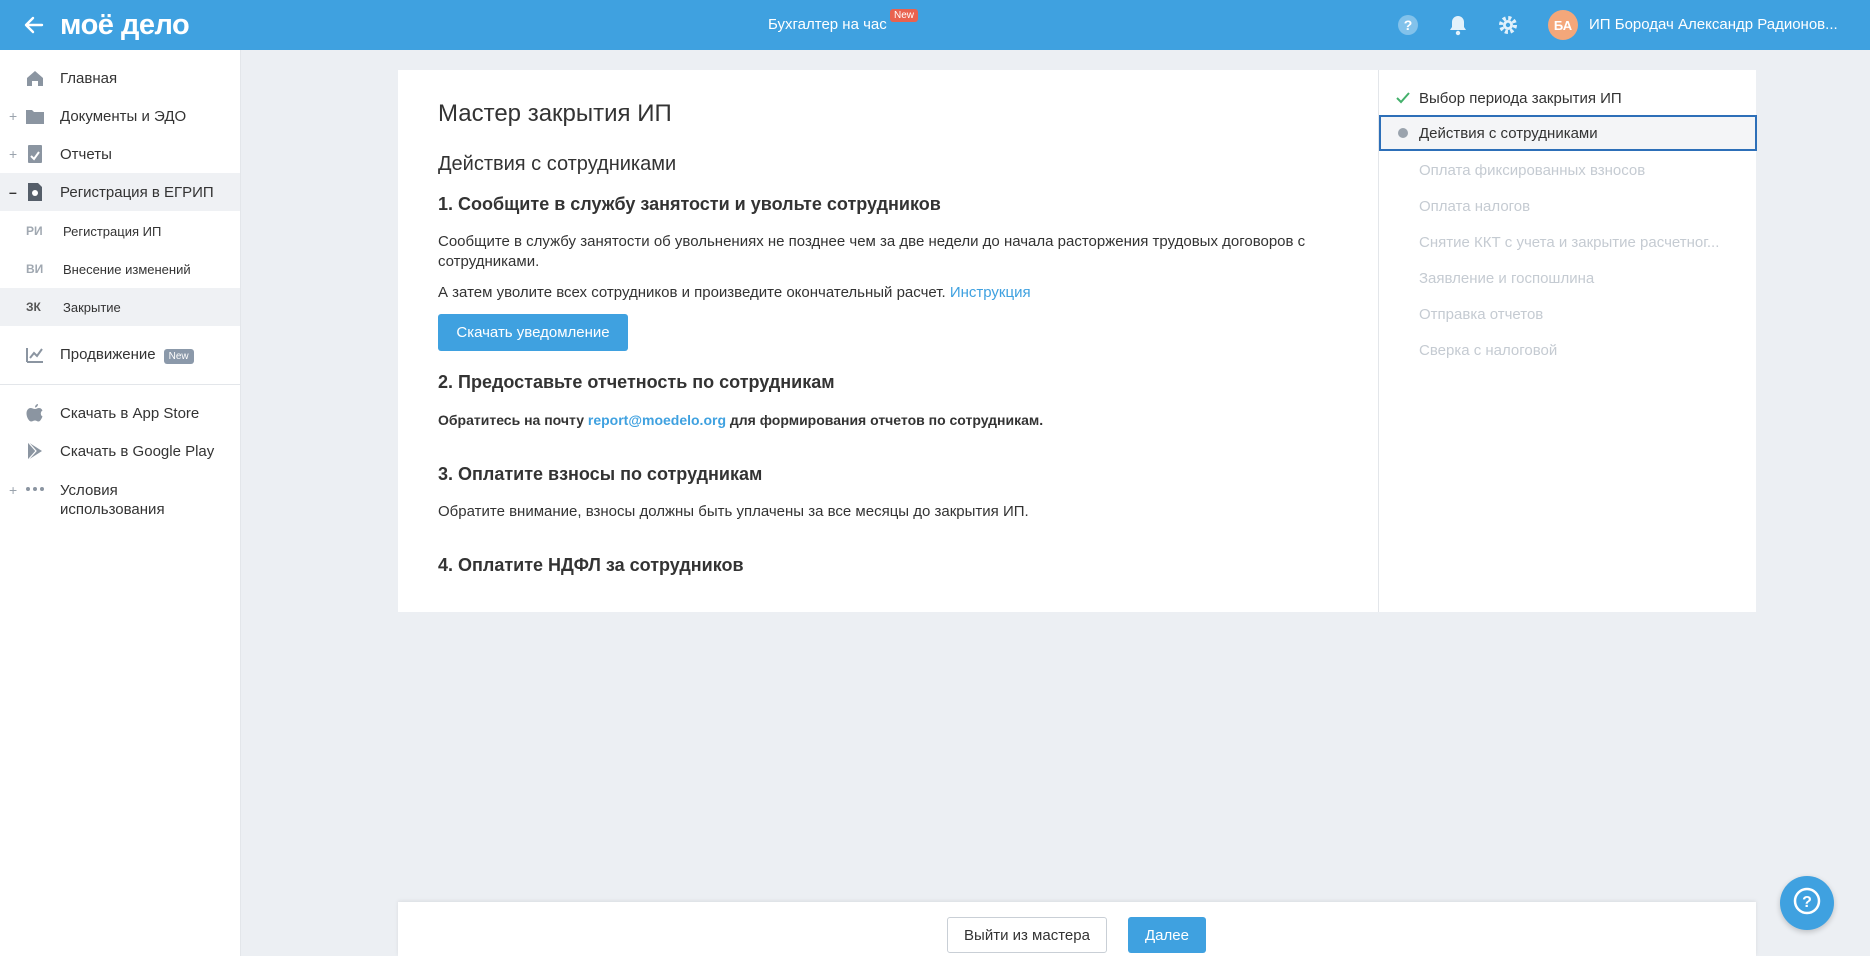 This screenshot has height=956, width=1870. What do you see at coordinates (137, 451) in the screenshot?
I see `sidebar-item-label: Скачать в Google Play` at bounding box center [137, 451].